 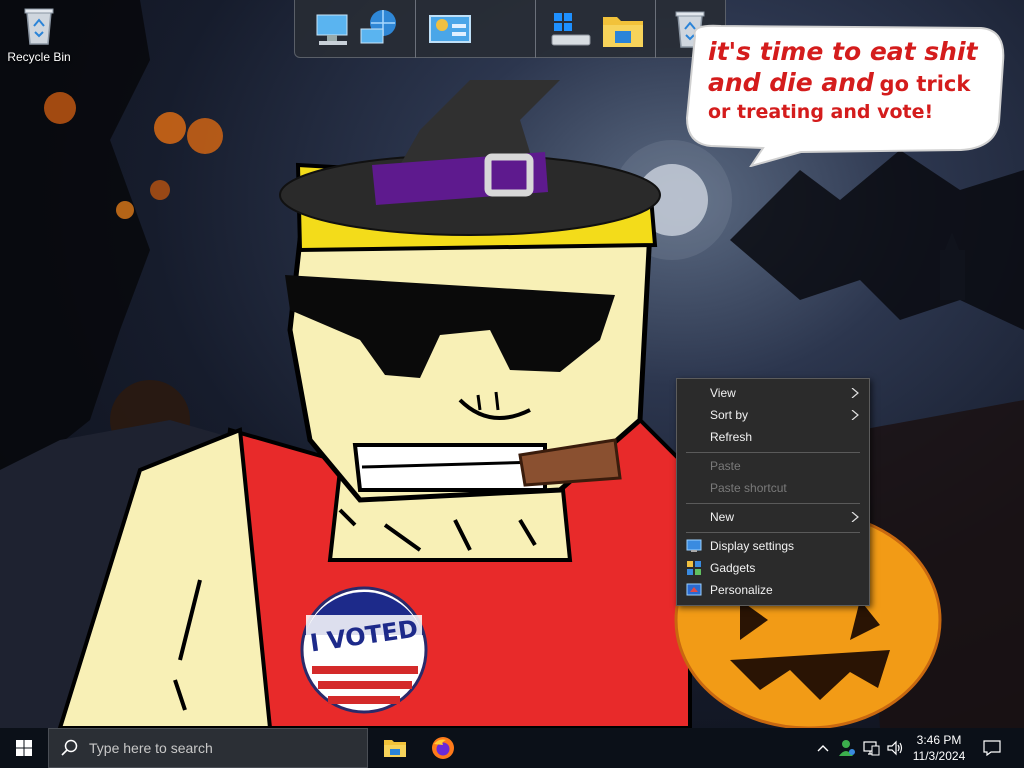 What do you see at coordinates (694, 589) in the screenshot?
I see `personalize-icon` at bounding box center [694, 589].